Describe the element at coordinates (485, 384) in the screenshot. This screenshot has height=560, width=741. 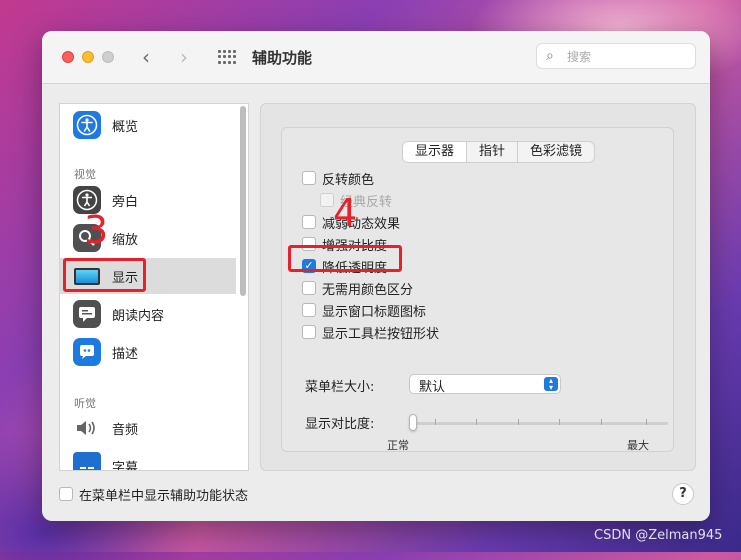
I see `menubar-size-select: 默认 ▴ ▾` at that location.